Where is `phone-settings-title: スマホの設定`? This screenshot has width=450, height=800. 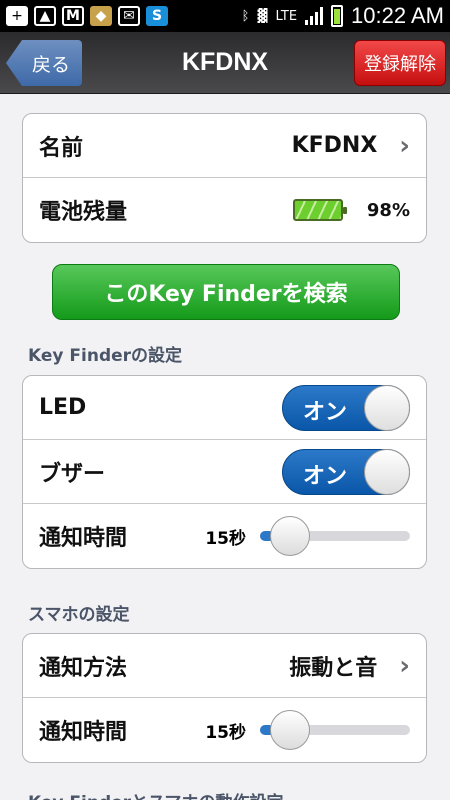
phone-settings-title: スマホの設定 is located at coordinates (79, 615).